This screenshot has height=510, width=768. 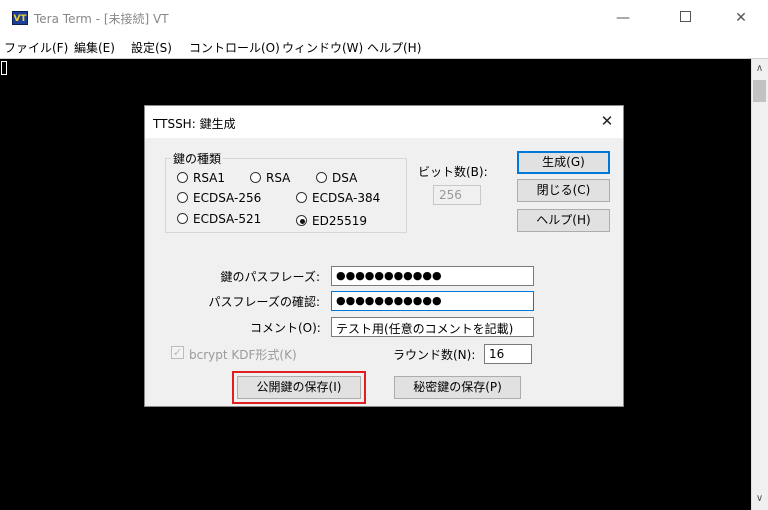 I want to click on comment-input: テスト用(任意のコメントを記載), so click(x=432, y=327).